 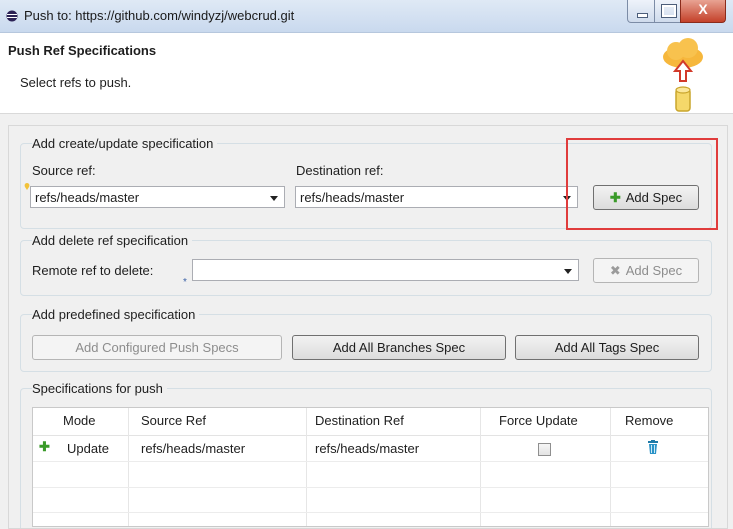 I want to click on row-destination-ref: refs/heads/master, so click(x=367, y=448).